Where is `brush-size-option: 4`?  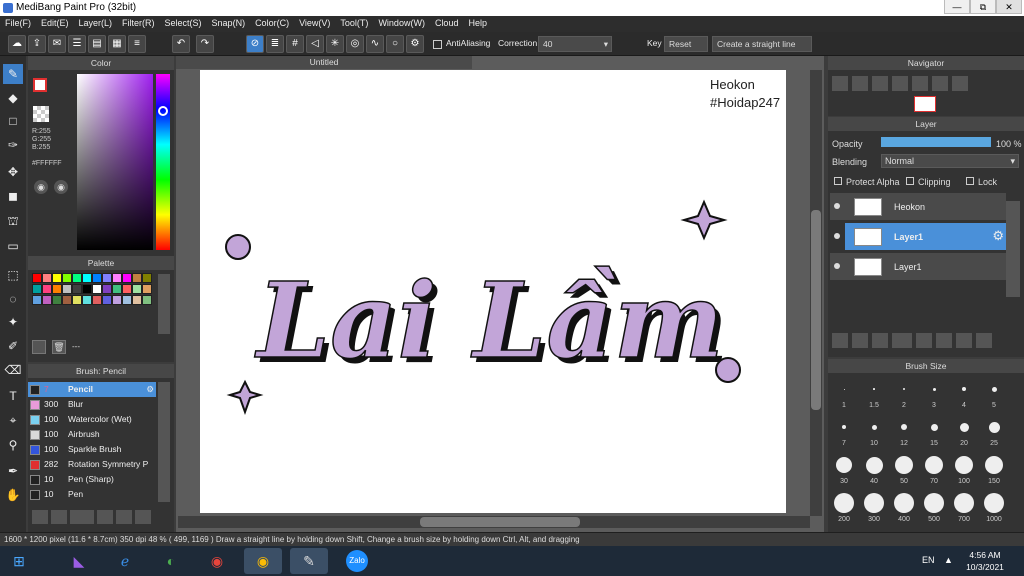
brush-size-option: 4 is located at coordinates (964, 394).